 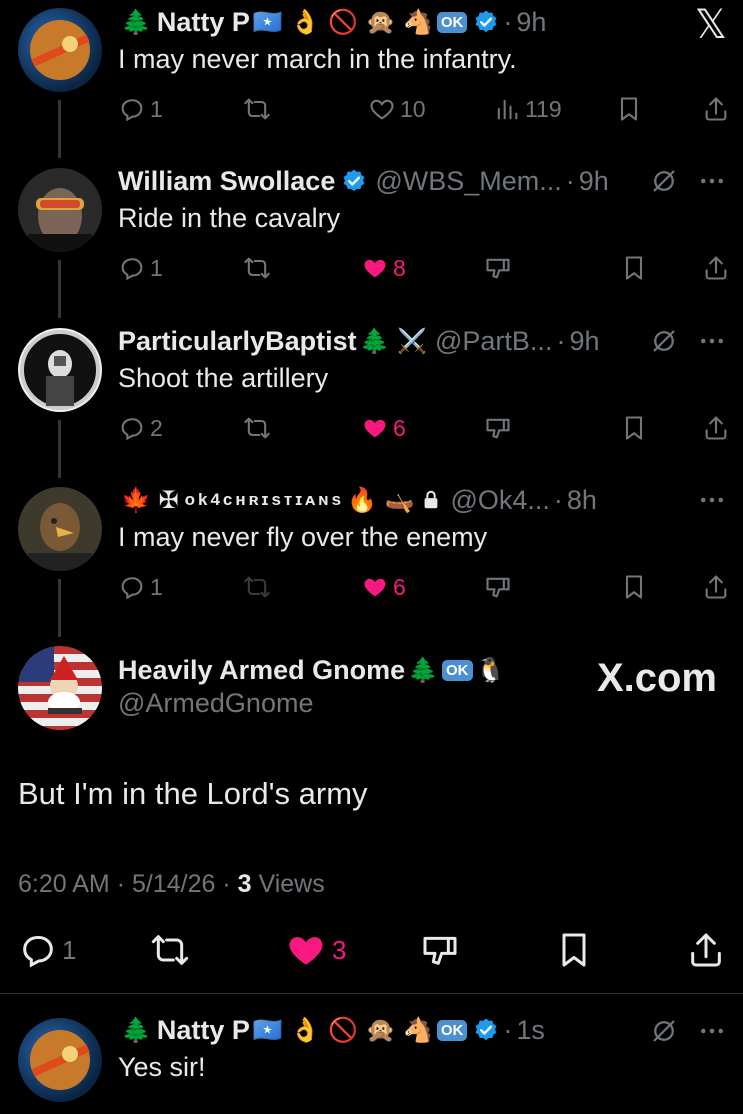 I want to click on action-bar: 1 8, so click(x=420, y=268).